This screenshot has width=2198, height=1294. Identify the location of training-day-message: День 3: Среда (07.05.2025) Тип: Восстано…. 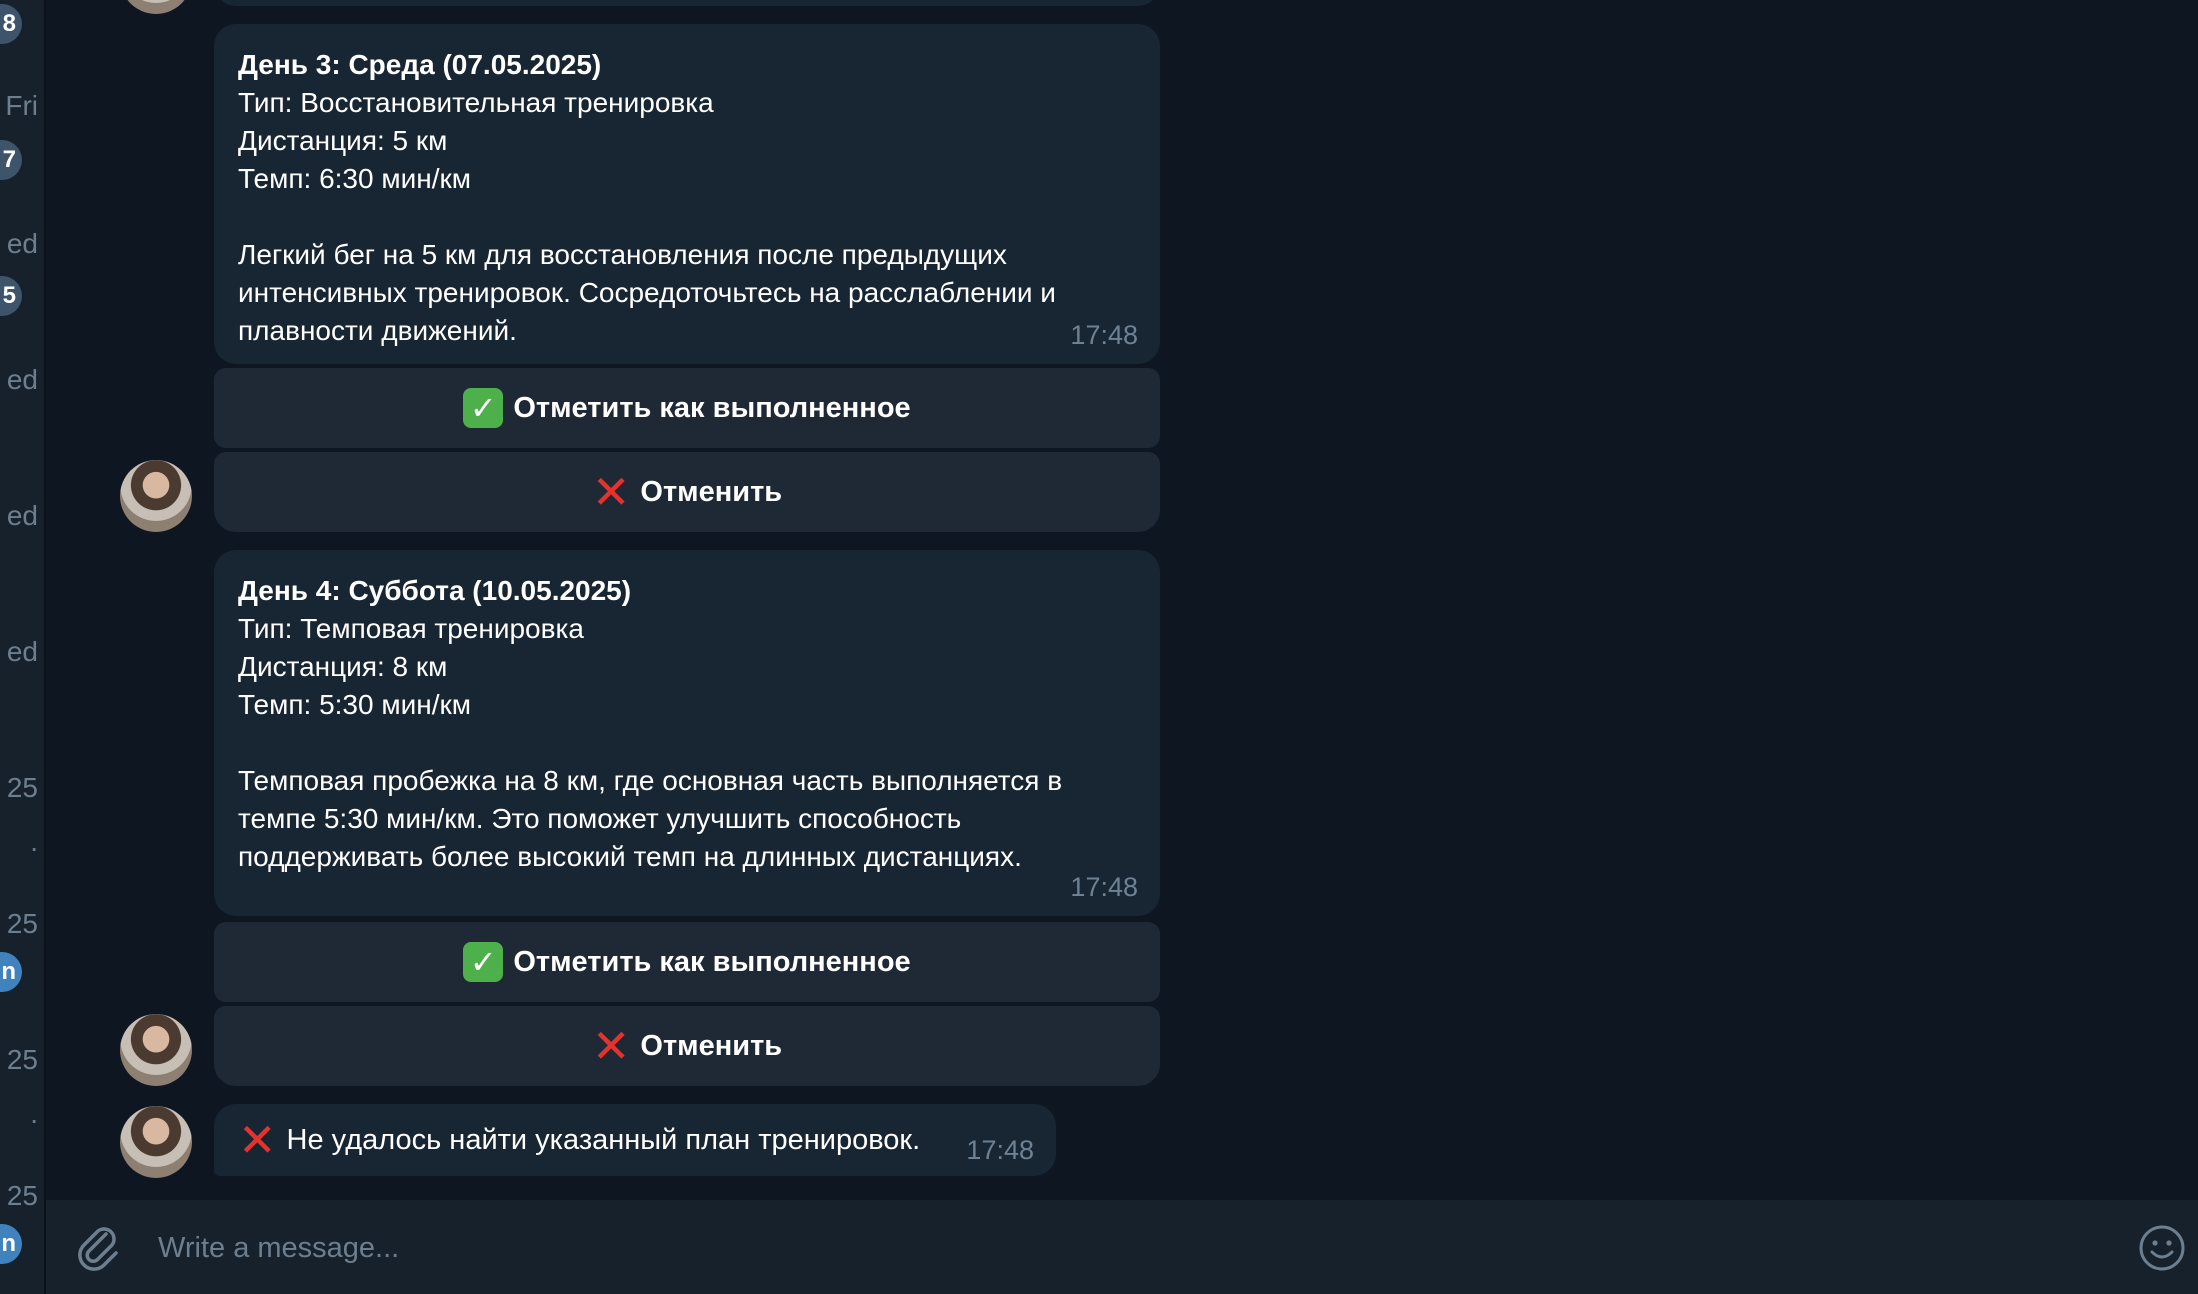
(687, 194).